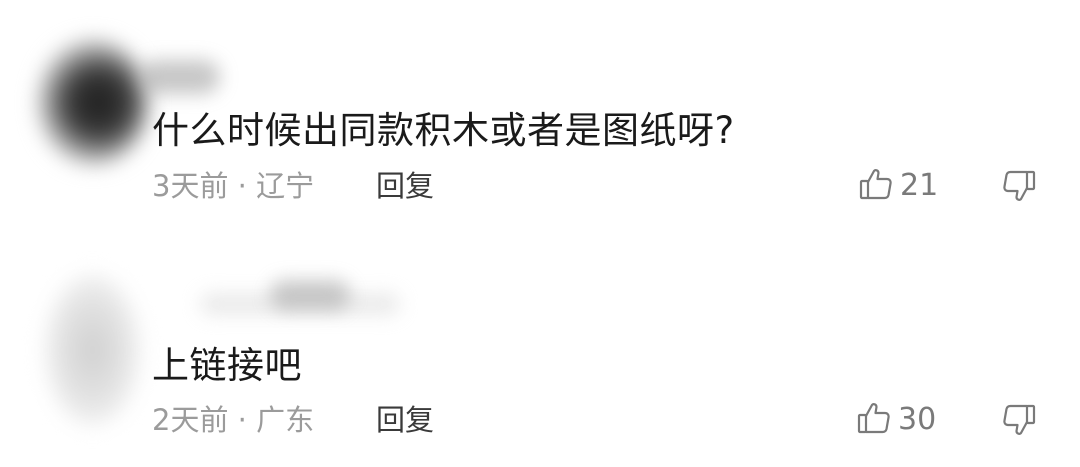 The height and width of the screenshot is (467, 1080). What do you see at coordinates (602, 420) in the screenshot?
I see `comment-meta-row: 2天前 · 广东 回复 30` at bounding box center [602, 420].